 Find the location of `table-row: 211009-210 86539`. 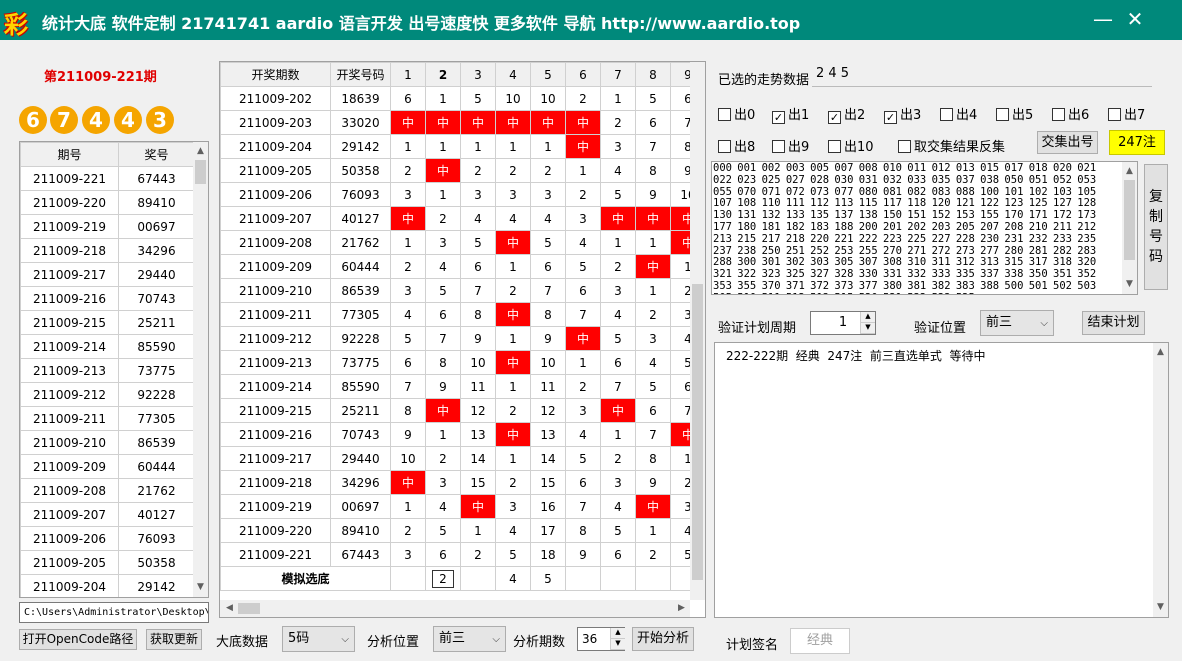

table-row: 211009-210 86539 is located at coordinates (107, 442).